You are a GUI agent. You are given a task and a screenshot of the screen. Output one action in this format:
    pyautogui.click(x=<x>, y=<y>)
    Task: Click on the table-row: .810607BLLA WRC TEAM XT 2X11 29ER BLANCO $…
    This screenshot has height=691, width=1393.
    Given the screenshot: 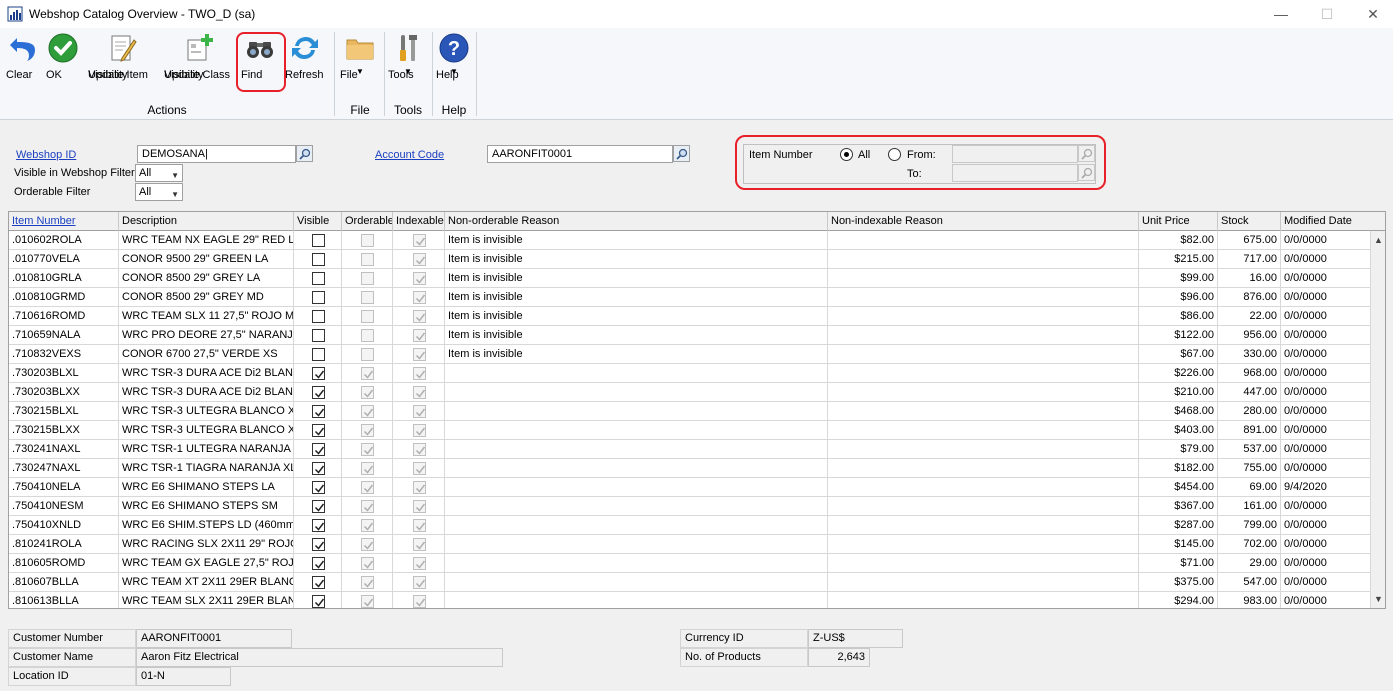 What is the action you would take?
    pyautogui.click(x=690, y=582)
    